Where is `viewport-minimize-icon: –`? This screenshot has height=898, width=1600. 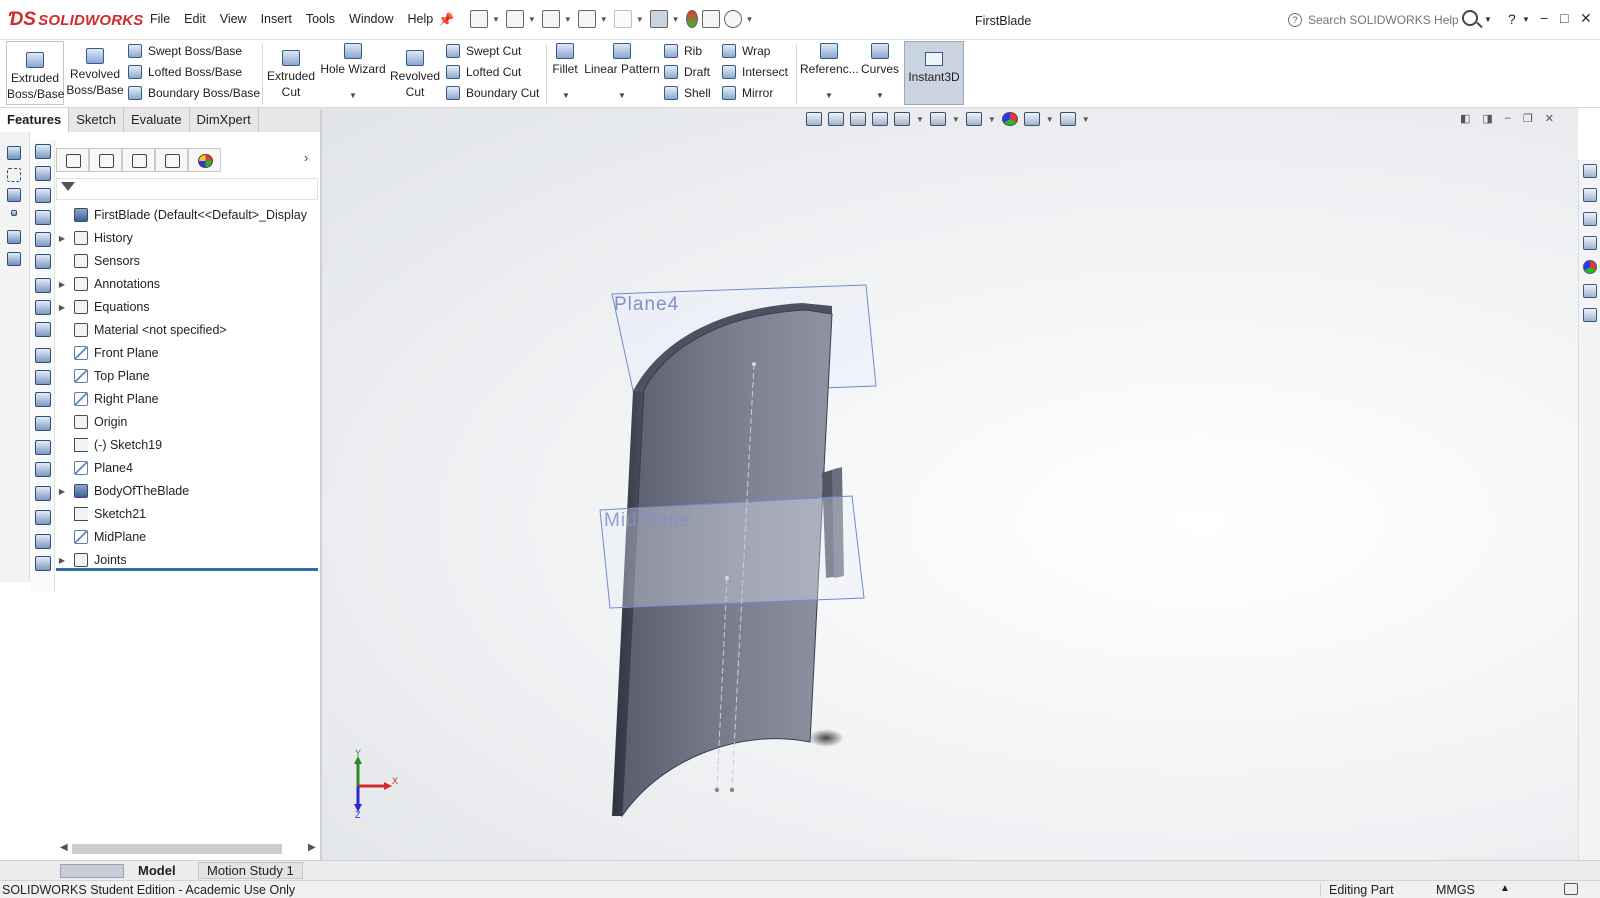 viewport-minimize-icon: – is located at coordinates (1508, 118).